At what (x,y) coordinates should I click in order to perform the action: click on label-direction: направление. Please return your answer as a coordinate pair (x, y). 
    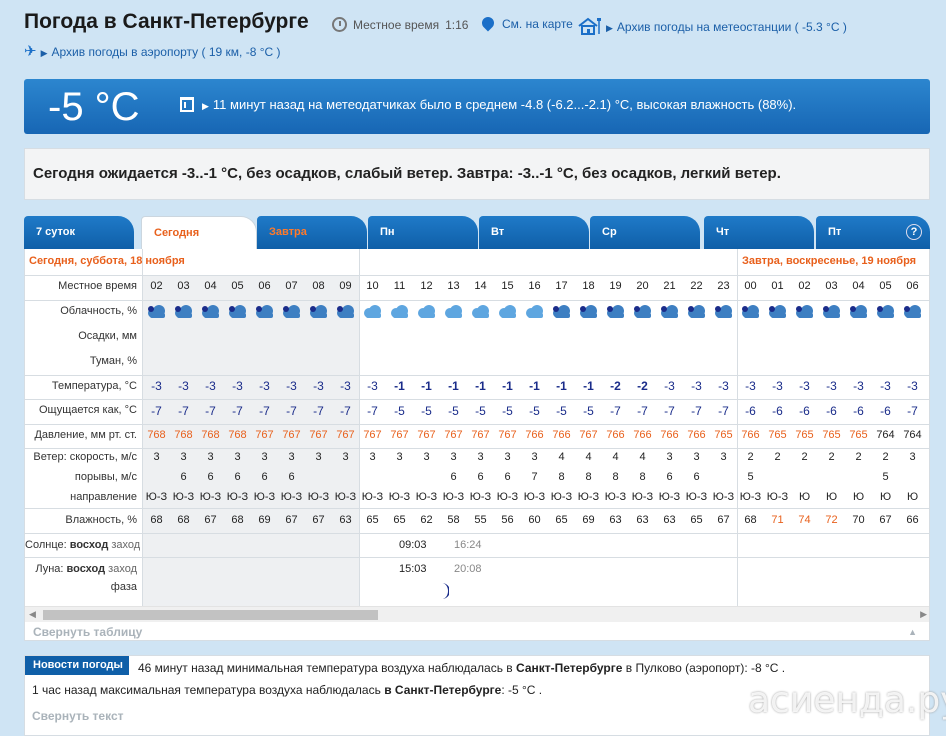
    Looking at the image, I should click on (103, 497).